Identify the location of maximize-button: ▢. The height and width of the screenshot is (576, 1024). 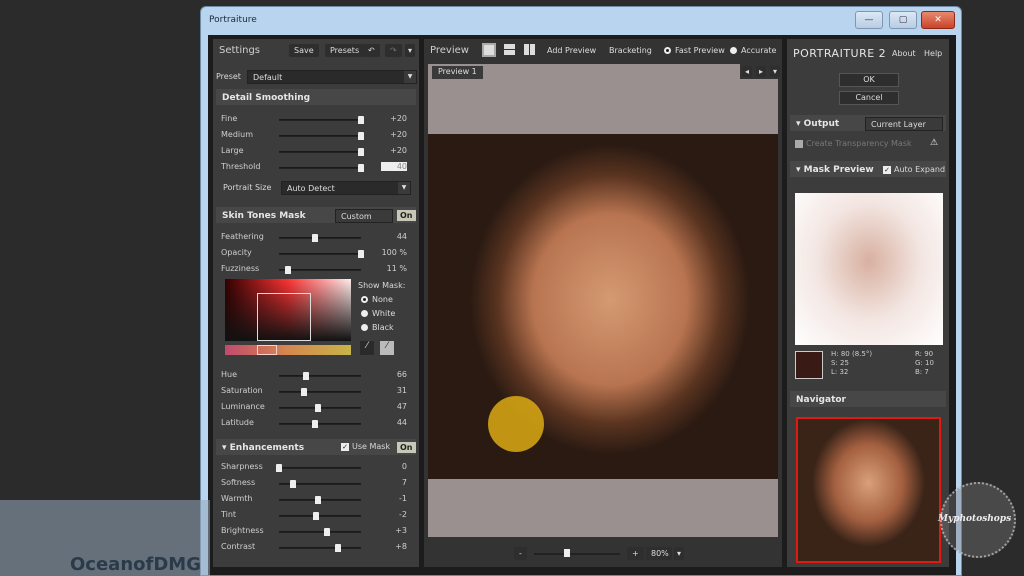
(903, 20).